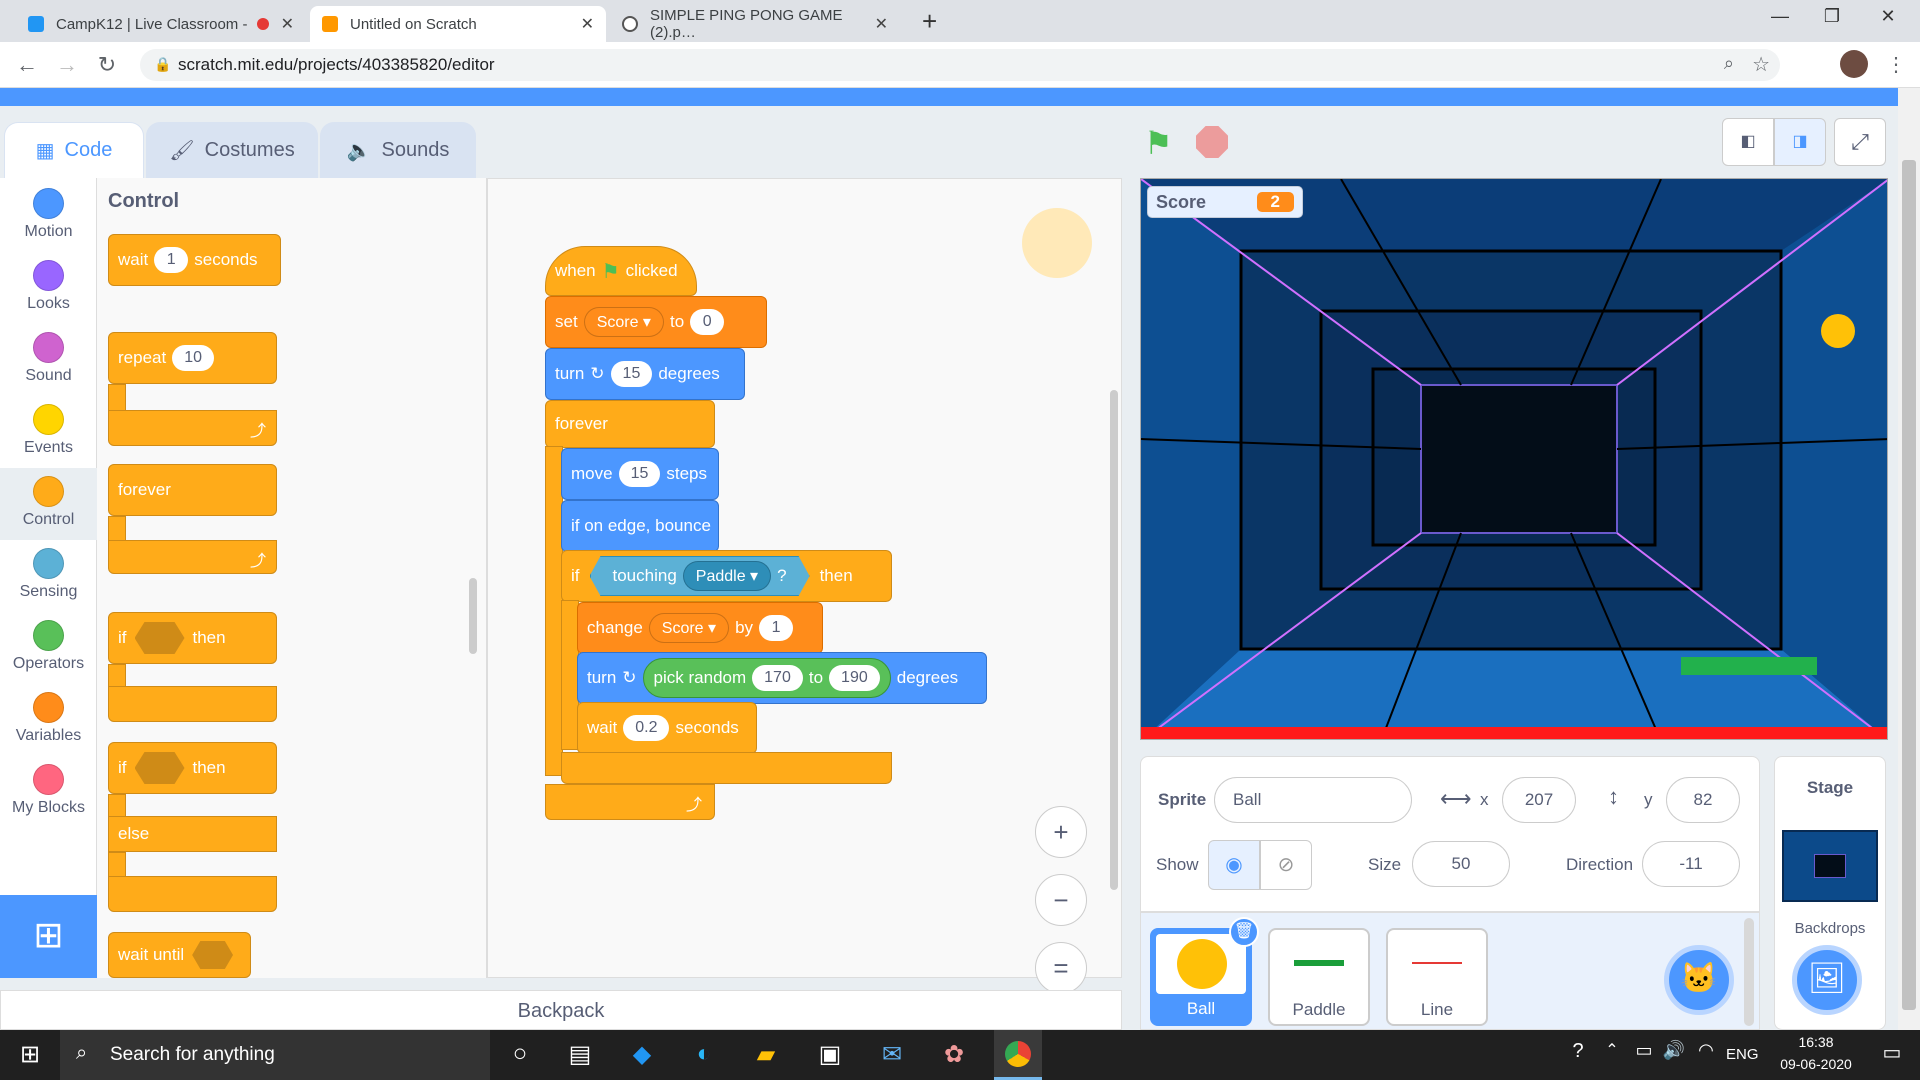  I want to click on tab-code: ▦ Code, so click(74, 150).